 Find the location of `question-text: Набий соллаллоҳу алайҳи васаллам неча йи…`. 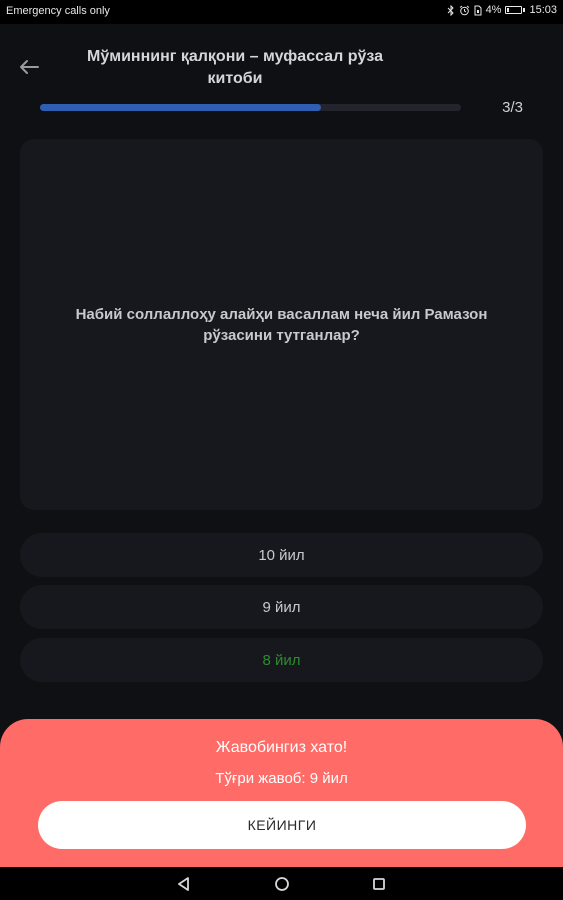

question-text: Набий соллаллоҳу алайҳи васаллам неча йи… is located at coordinates (281, 324).